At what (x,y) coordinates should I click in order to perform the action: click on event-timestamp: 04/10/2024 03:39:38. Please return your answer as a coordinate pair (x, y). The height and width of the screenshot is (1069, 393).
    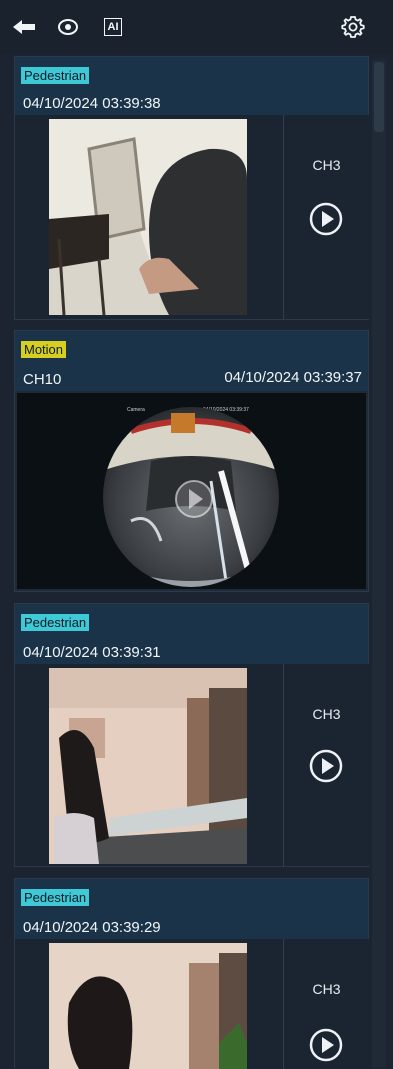
    Looking at the image, I should click on (92, 103).